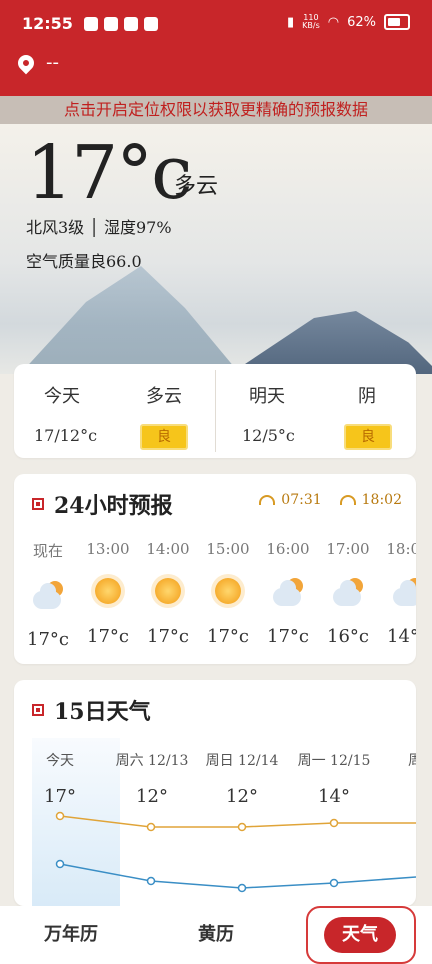  I want to click on network-speed: 110 KB/s, so click(311, 22).